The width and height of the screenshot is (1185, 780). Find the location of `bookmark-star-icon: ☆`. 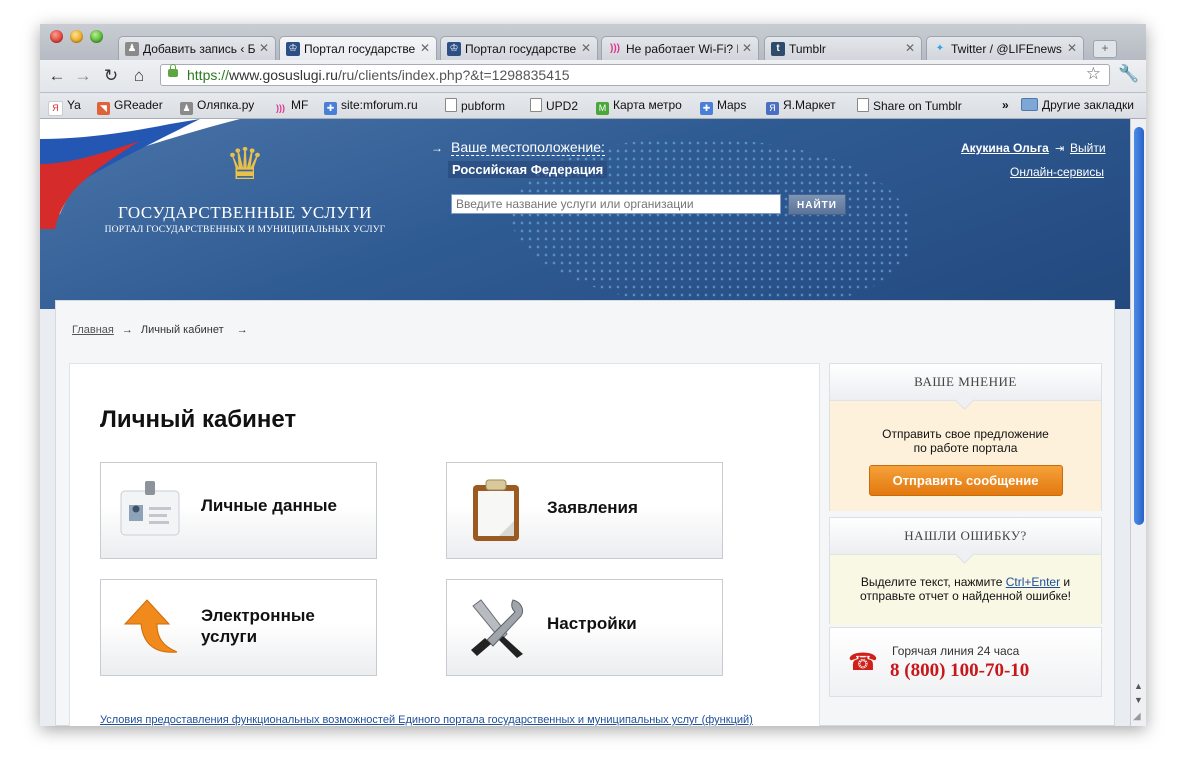

bookmark-star-icon: ☆ is located at coordinates (1093, 74).